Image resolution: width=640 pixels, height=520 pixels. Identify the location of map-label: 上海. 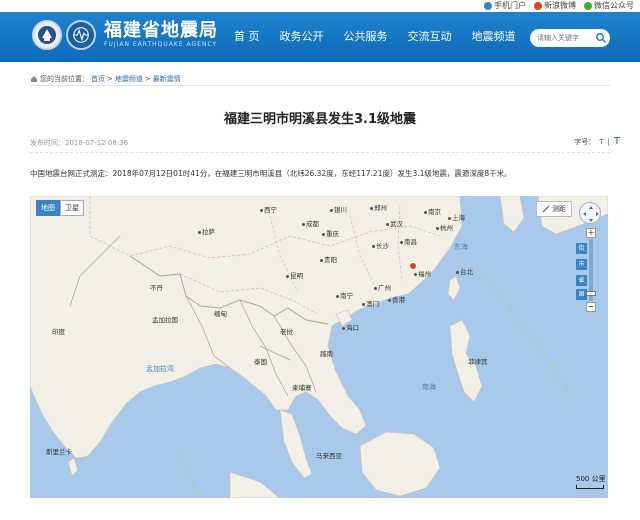
(456, 217).